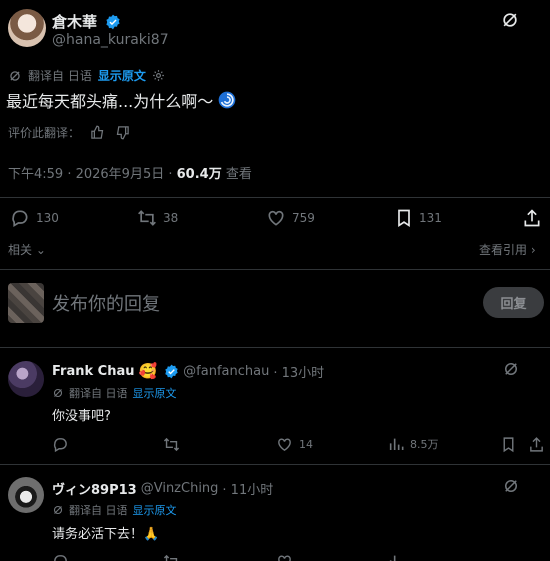 Image resolution: width=550 pixels, height=561 pixels. What do you see at coordinates (298, 371) in the screenshot?
I see `reply-time: · 13小时` at bounding box center [298, 371].